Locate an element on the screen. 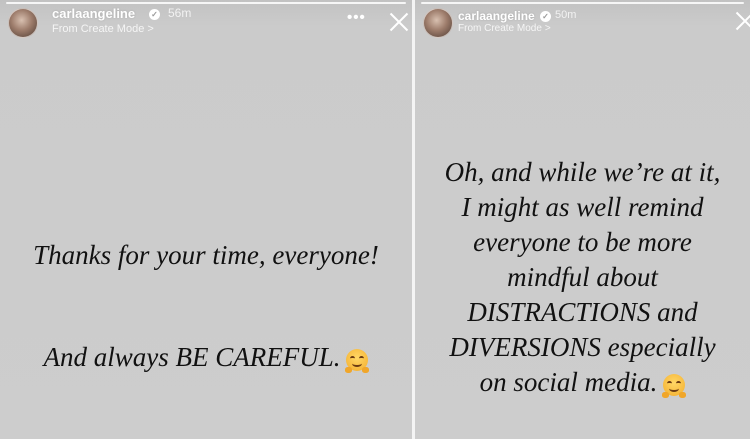  story-text-line: And always BE CAREFUL. is located at coordinates (206, 357).